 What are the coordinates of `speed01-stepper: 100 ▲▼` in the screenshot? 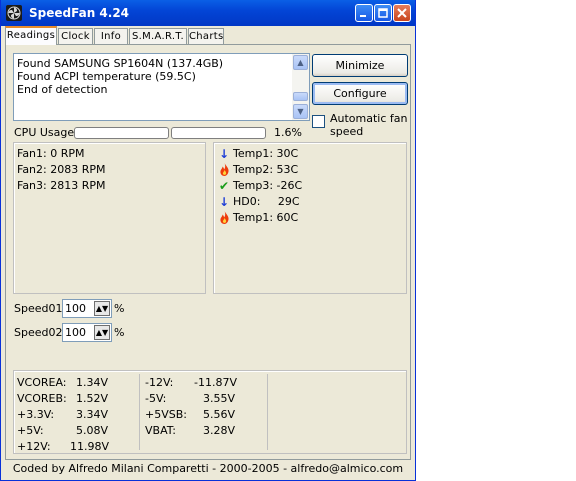 It's located at (87, 308).